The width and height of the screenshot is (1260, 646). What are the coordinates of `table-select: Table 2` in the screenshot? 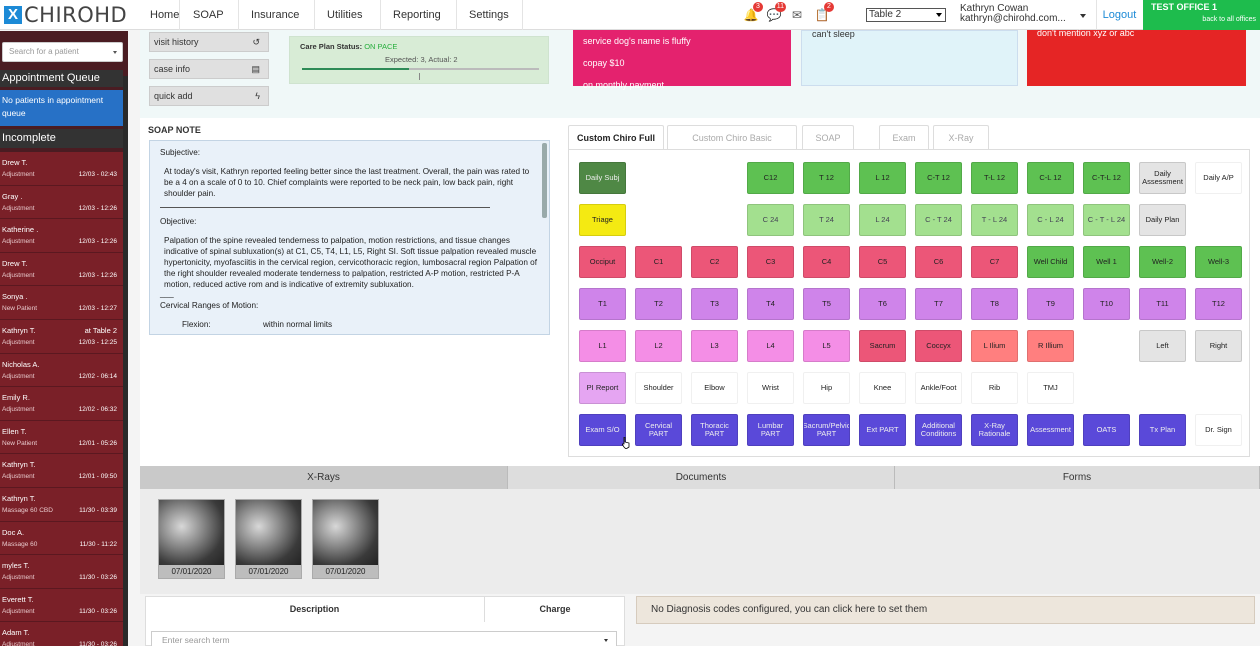 It's located at (906, 15).